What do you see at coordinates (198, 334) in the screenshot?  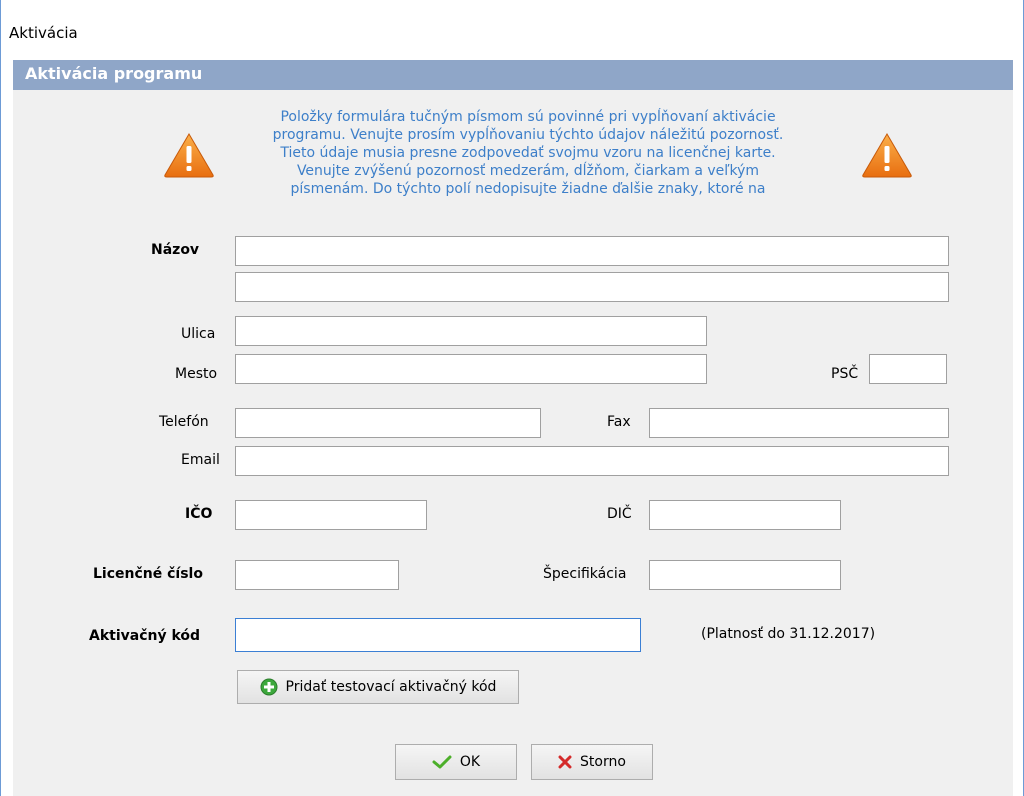 I see `ulica-label: Ulica` at bounding box center [198, 334].